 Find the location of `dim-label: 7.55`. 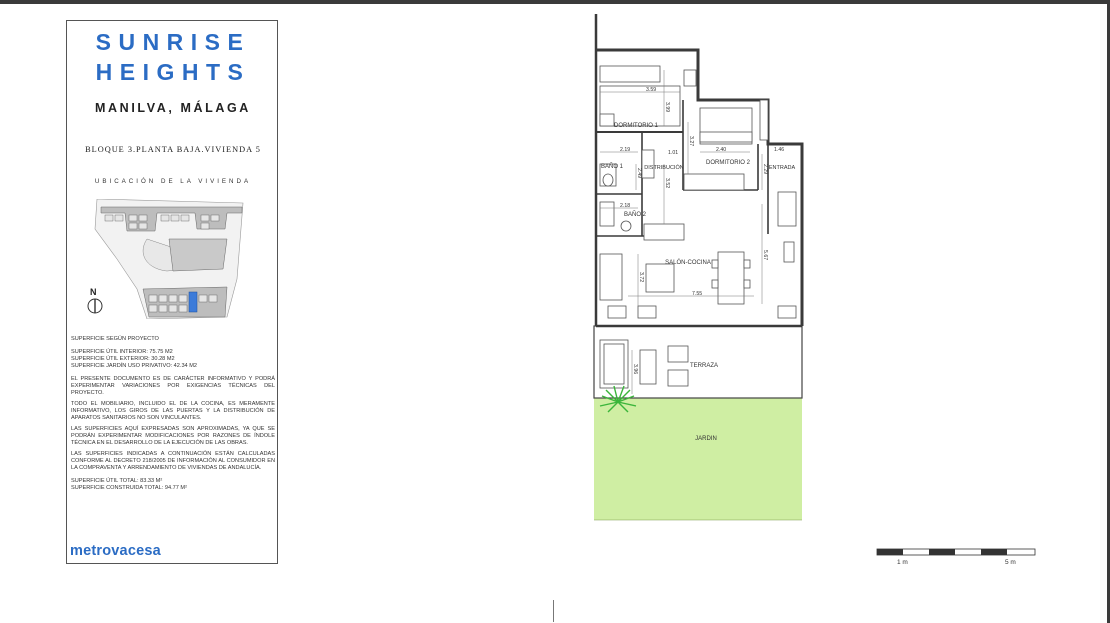

dim-label: 7.55 is located at coordinates (697, 294).